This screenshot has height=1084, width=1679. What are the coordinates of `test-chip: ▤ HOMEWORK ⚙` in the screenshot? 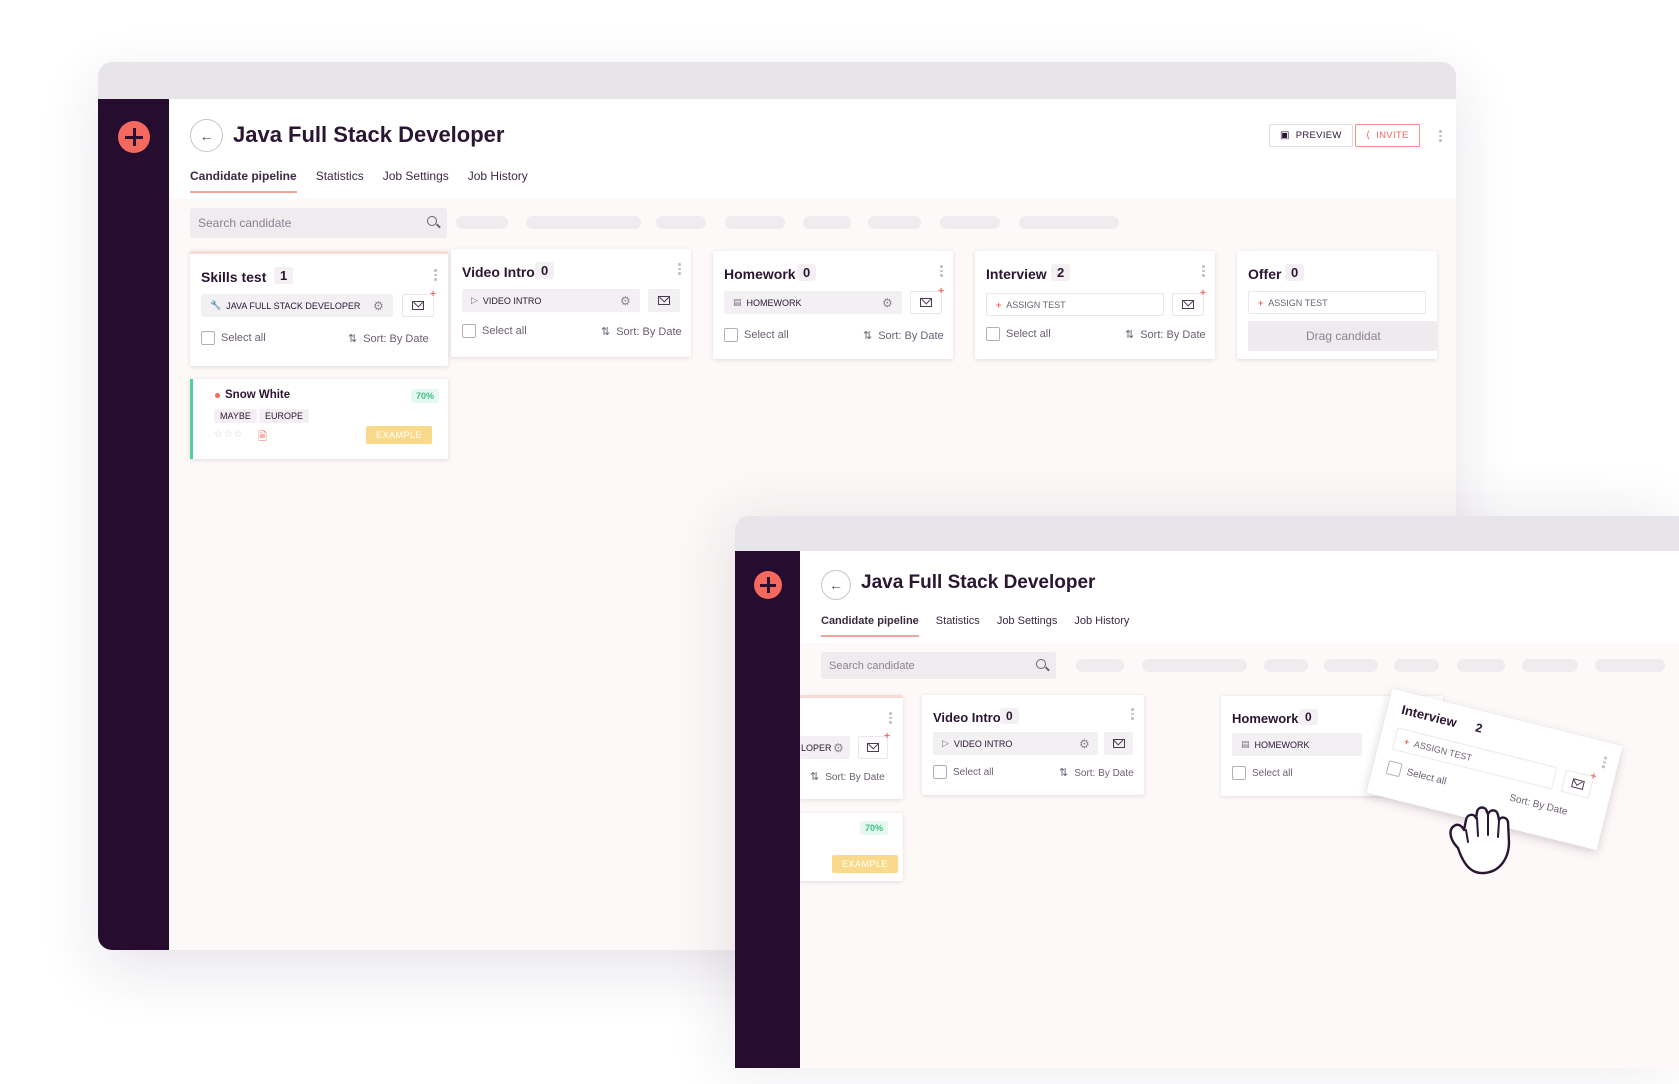 It's located at (813, 302).